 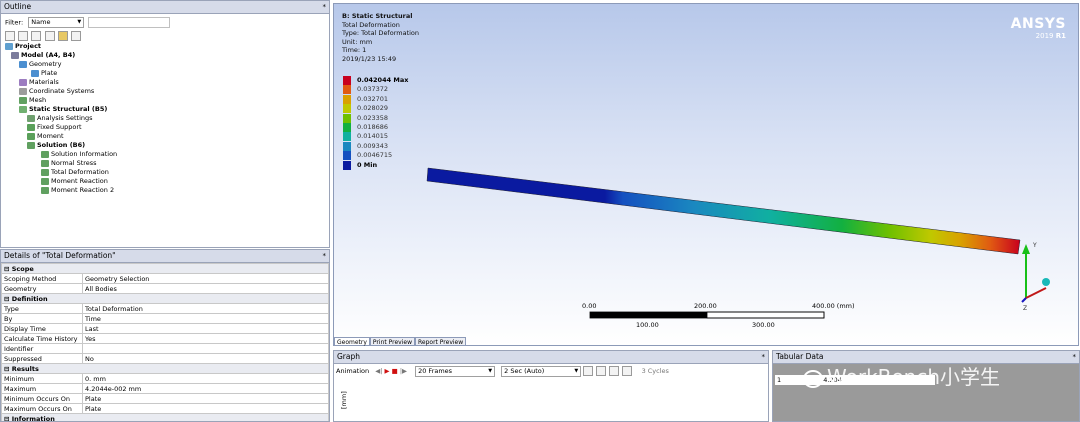 I want to click on skip-forward-icon: |▶, so click(x=403, y=371).